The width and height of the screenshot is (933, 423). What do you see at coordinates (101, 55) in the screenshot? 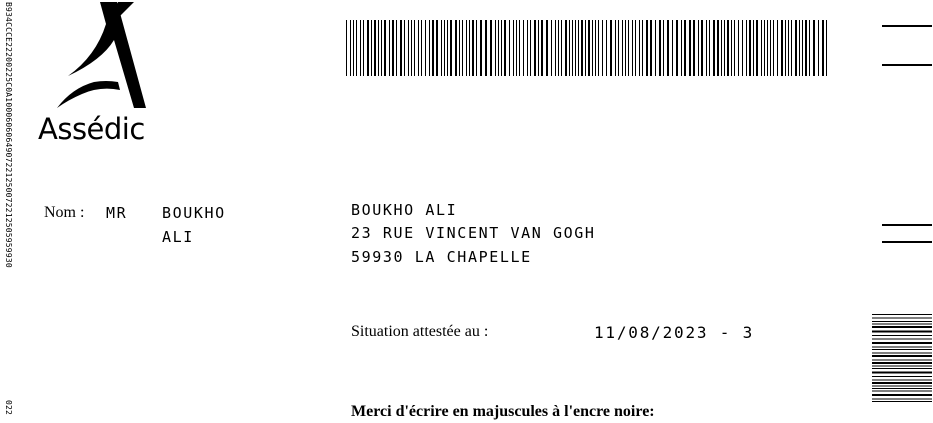
I see `assedic-a-logo-icon` at bounding box center [101, 55].